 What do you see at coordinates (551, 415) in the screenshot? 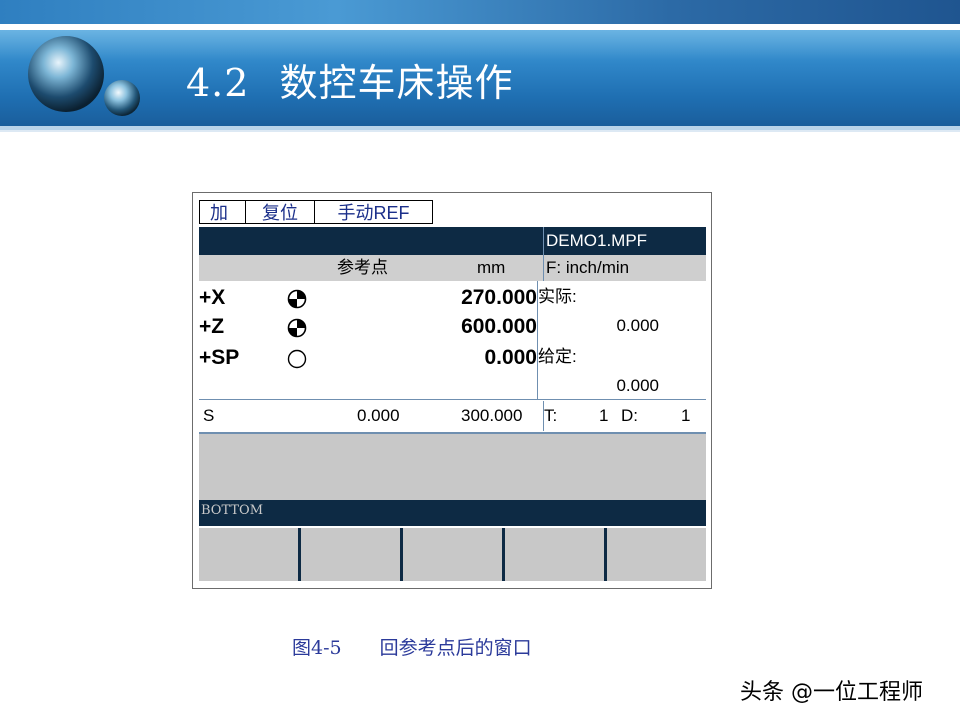
I see `tool-label: T:` at bounding box center [551, 415].